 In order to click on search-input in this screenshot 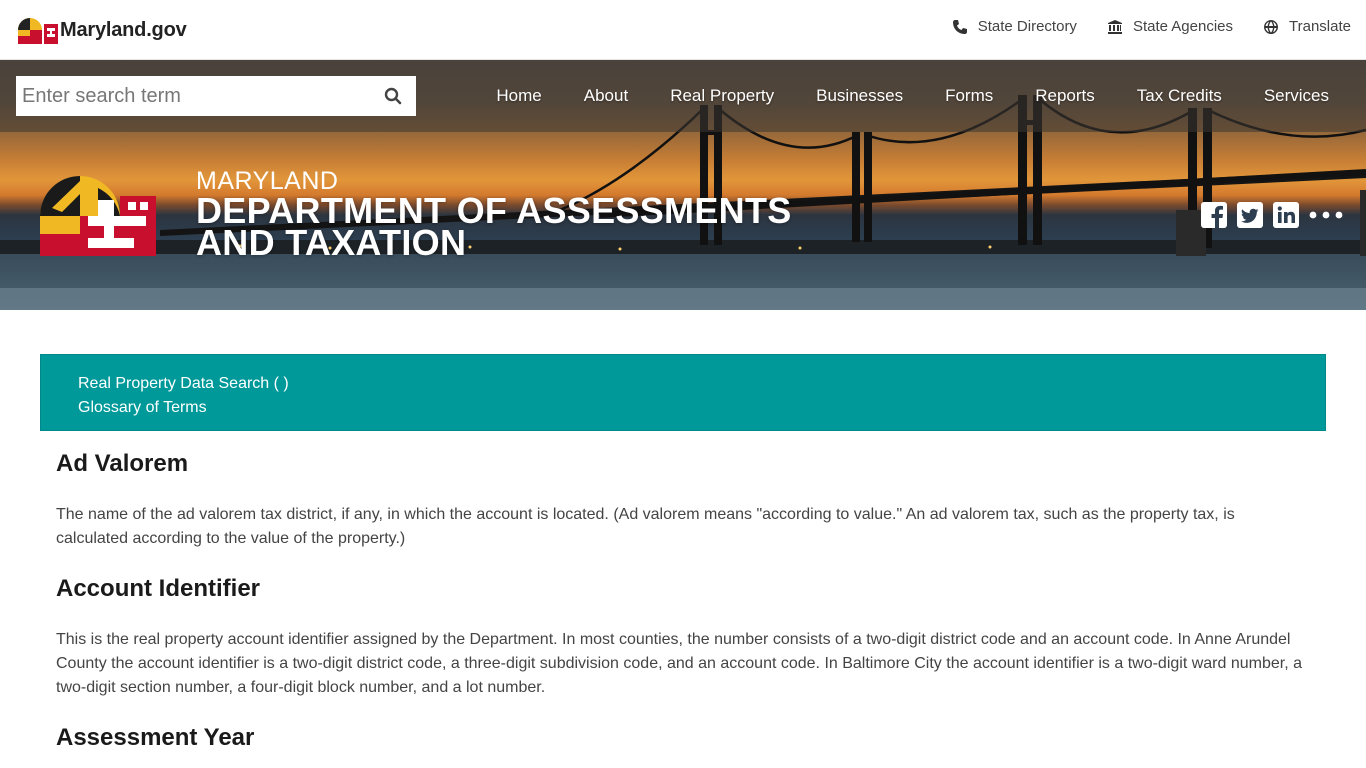, I will do `click(193, 96)`.